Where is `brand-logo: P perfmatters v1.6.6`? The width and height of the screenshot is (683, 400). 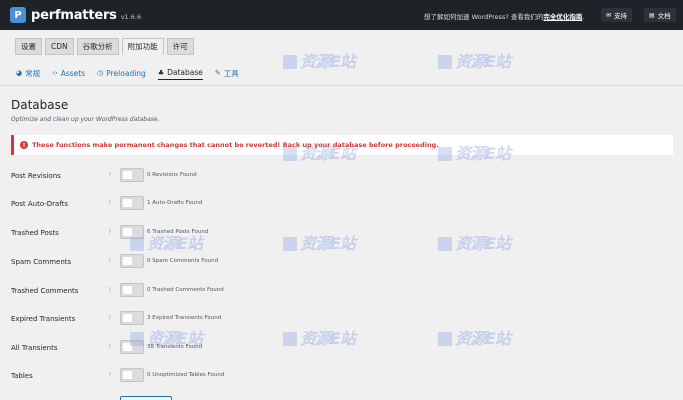
brand-logo: P perfmatters v1.6.6 is located at coordinates (75, 15).